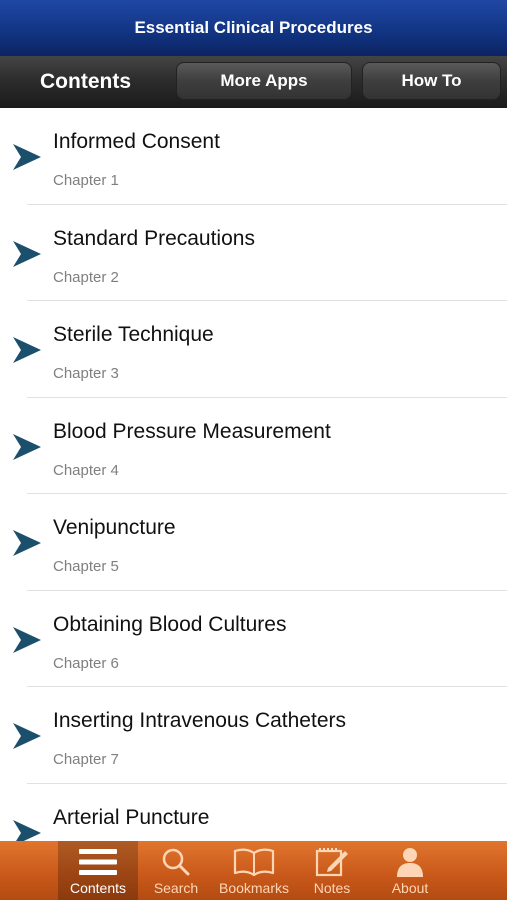  Describe the element at coordinates (86, 373) in the screenshot. I see `chapter-subtitle: Chapter 3` at that location.